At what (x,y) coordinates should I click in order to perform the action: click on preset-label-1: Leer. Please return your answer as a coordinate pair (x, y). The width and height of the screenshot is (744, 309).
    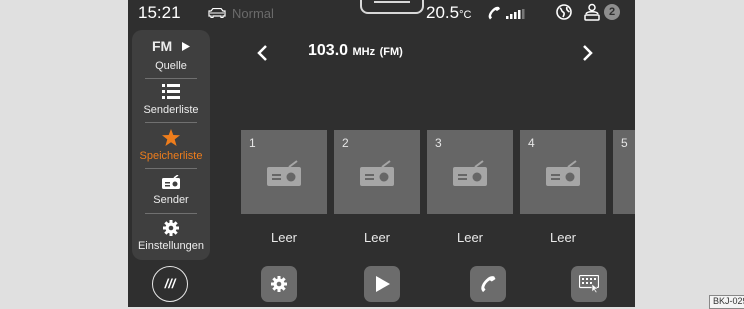
    Looking at the image, I should click on (284, 237).